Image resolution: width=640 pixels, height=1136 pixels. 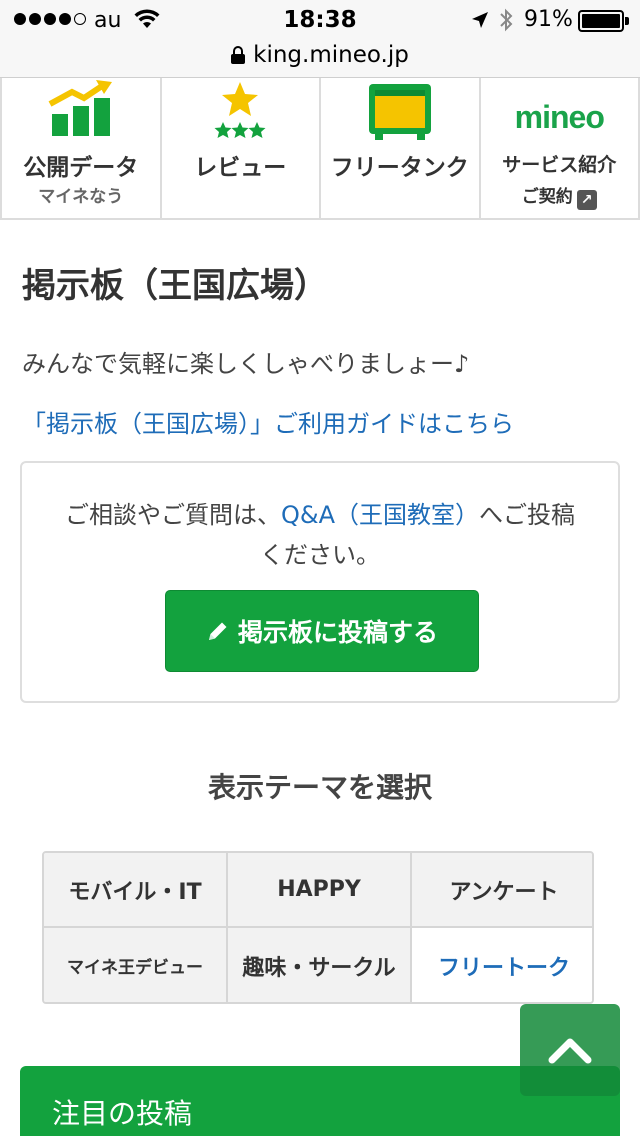 What do you see at coordinates (401, 148) in the screenshot?
I see `nav-free-tank: フリータンク` at bounding box center [401, 148].